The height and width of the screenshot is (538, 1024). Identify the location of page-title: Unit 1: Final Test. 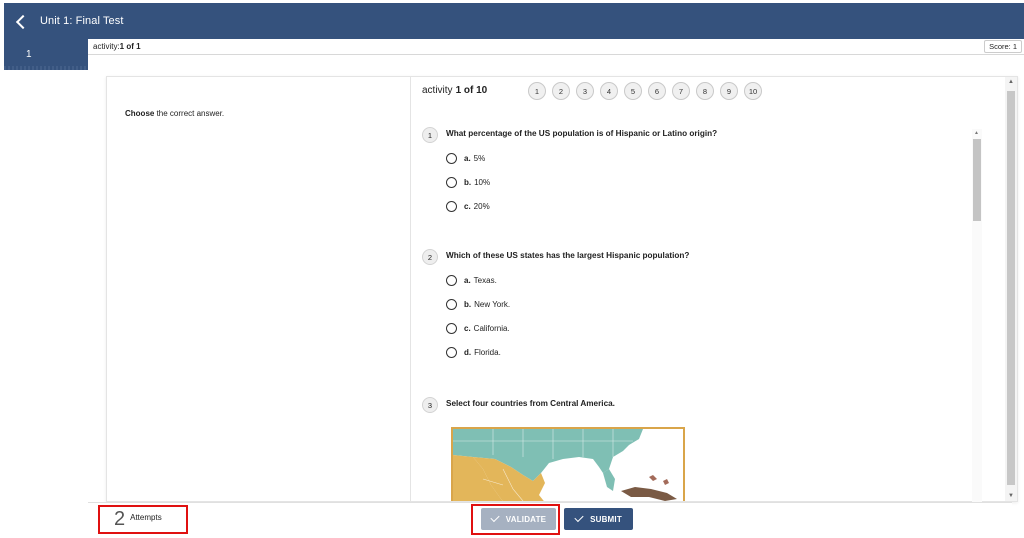
(82, 21).